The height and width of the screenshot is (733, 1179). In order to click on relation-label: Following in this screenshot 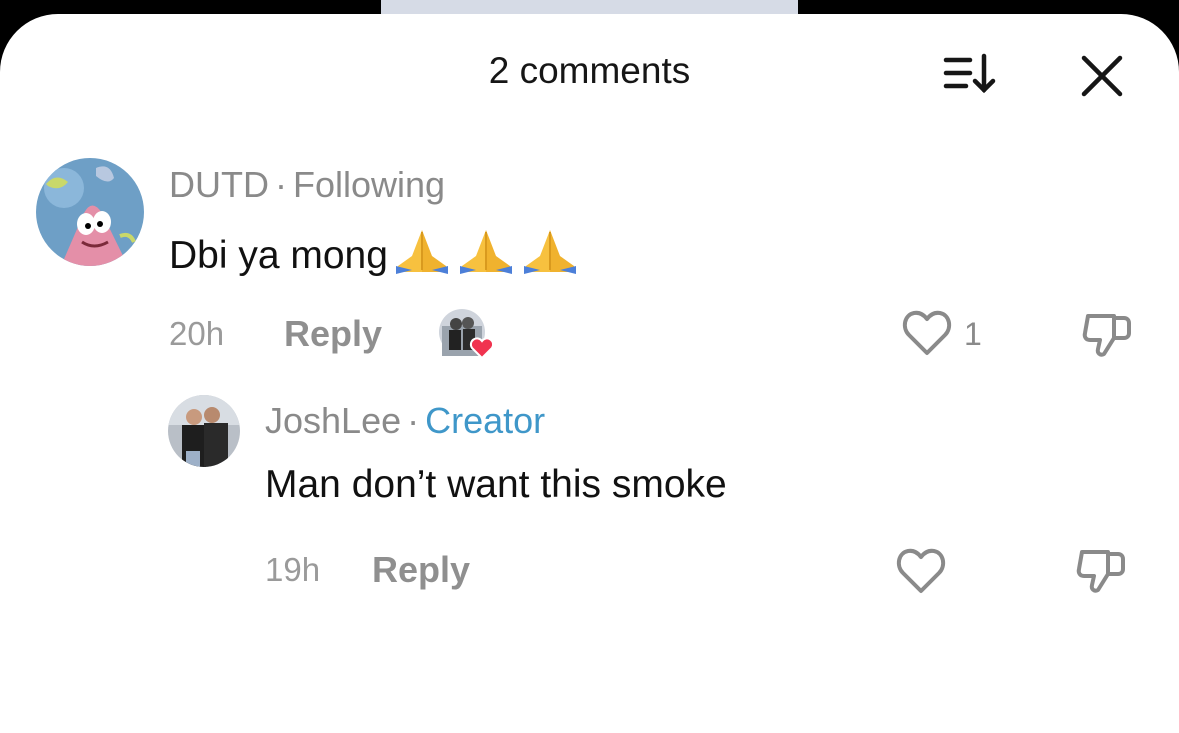, I will do `click(369, 184)`.